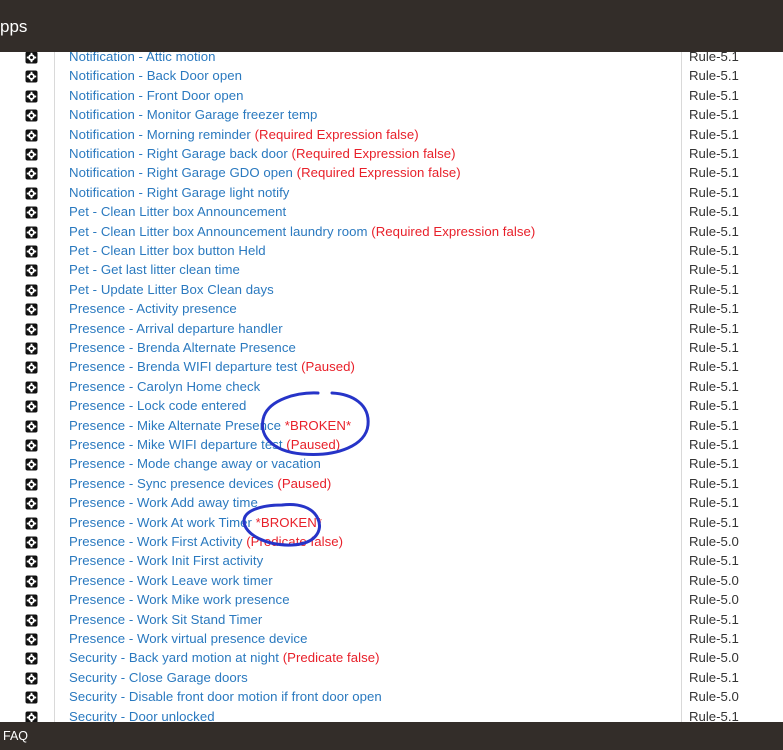 The image size is (783, 750). I want to click on app-link: Presence - Lock code entered, so click(157, 405).